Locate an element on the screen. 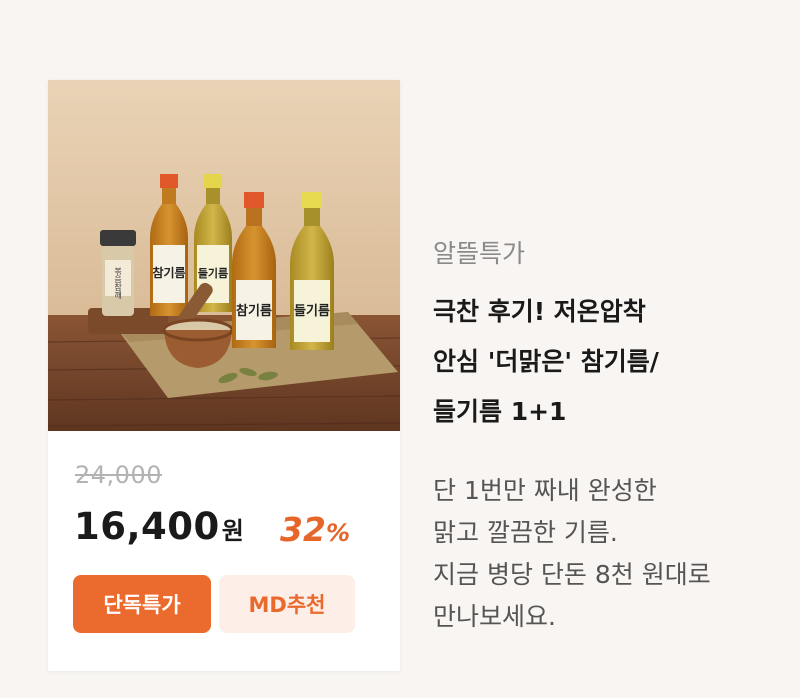 Image resolution: width=800 pixels, height=698 pixels. sale-price-value: 16,400 is located at coordinates (147, 526).